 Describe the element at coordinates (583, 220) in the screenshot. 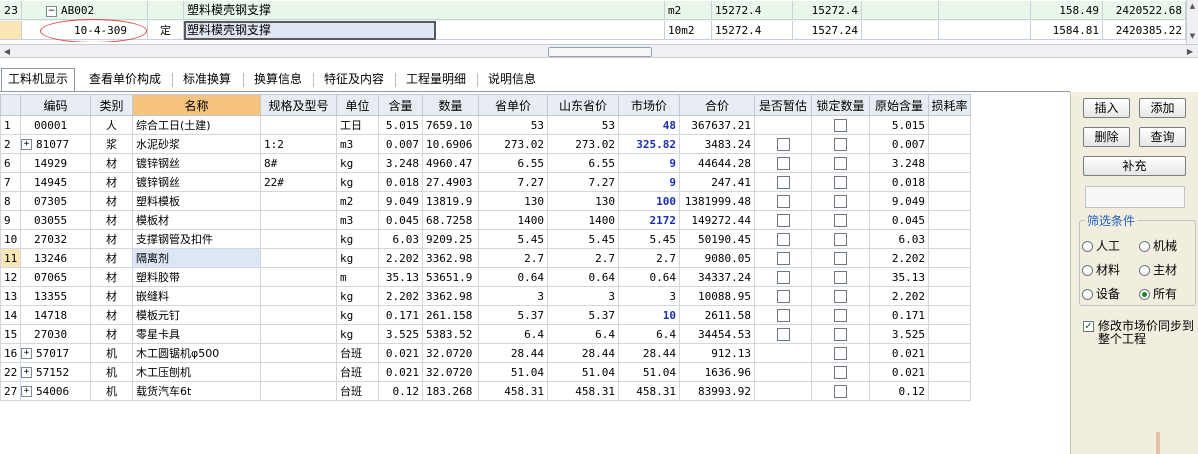

I see `table-cell-shandong-price: 1400` at that location.